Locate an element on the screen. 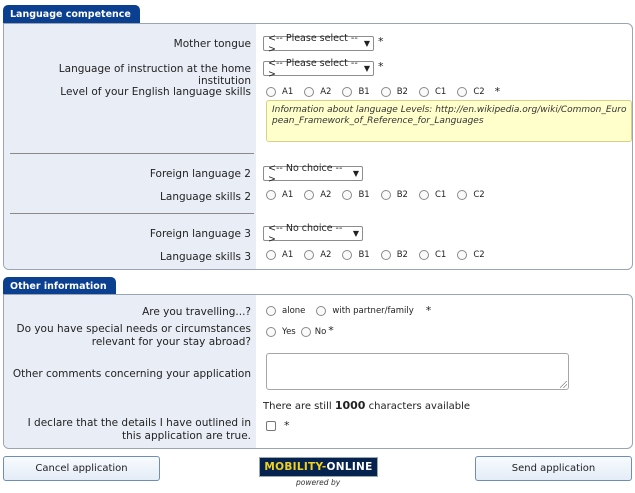  language-section-tab: Language competence is located at coordinates (71, 14).